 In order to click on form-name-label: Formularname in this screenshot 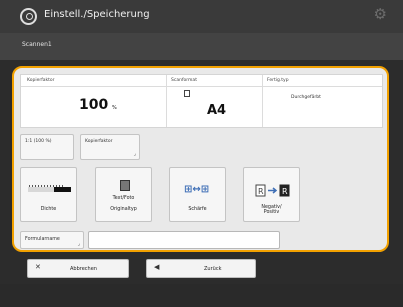, I will do `click(42, 239)`.